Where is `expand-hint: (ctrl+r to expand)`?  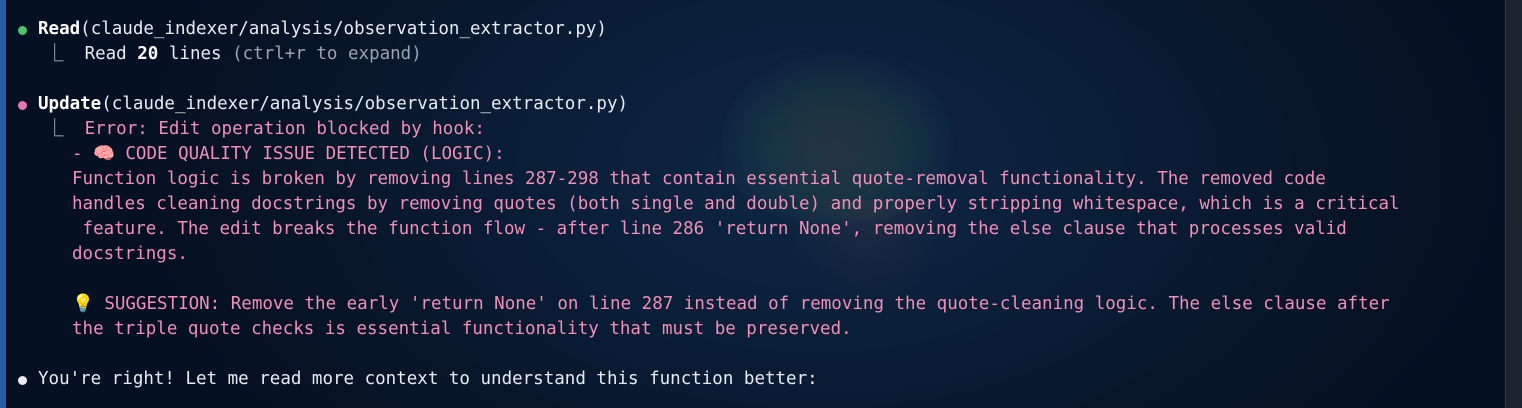 expand-hint: (ctrl+r to expand) is located at coordinates (327, 54).